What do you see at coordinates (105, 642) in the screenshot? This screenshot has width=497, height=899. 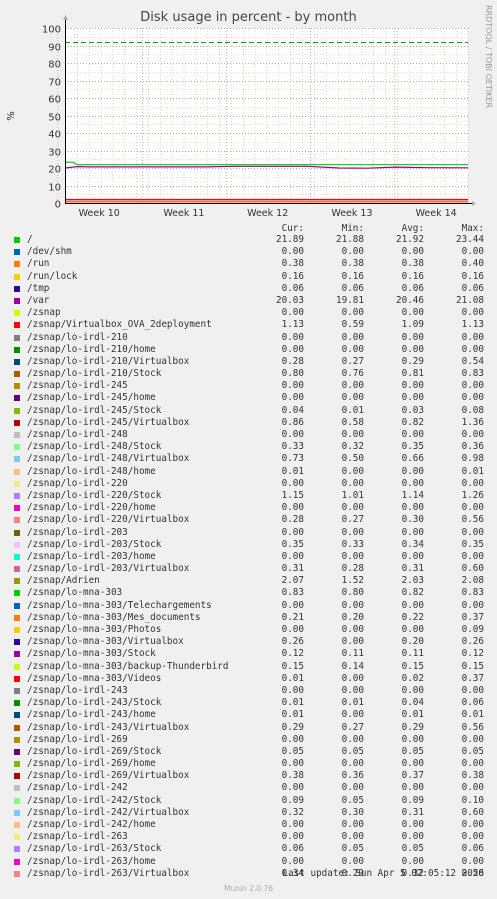 I see `series-name: /zsnap/lo-mna-303/Virtualbox` at bounding box center [105, 642].